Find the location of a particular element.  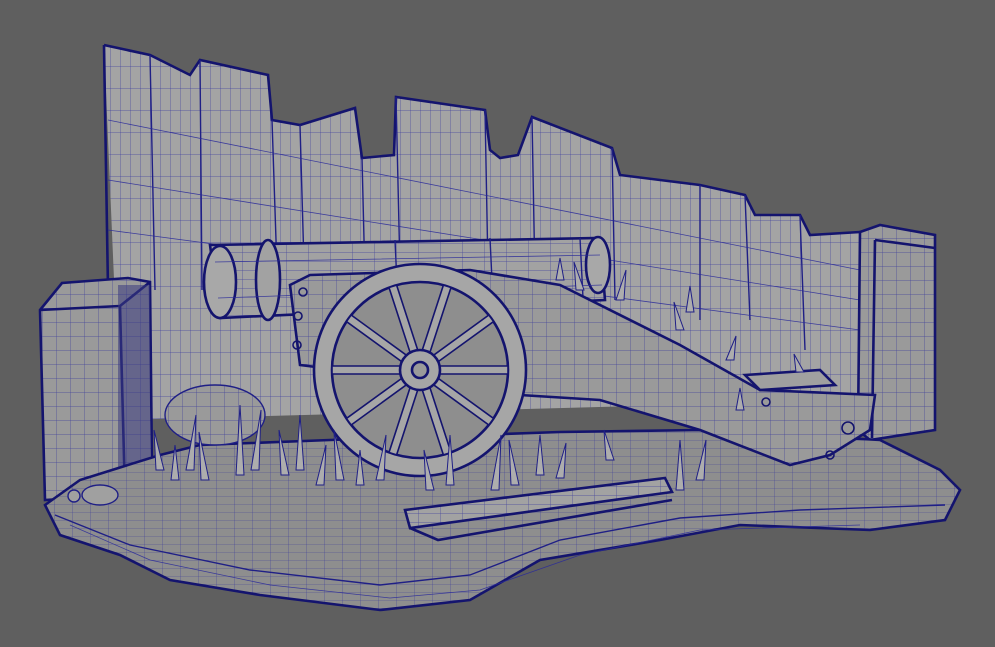

spoked-wheel is located at coordinates (420, 370).